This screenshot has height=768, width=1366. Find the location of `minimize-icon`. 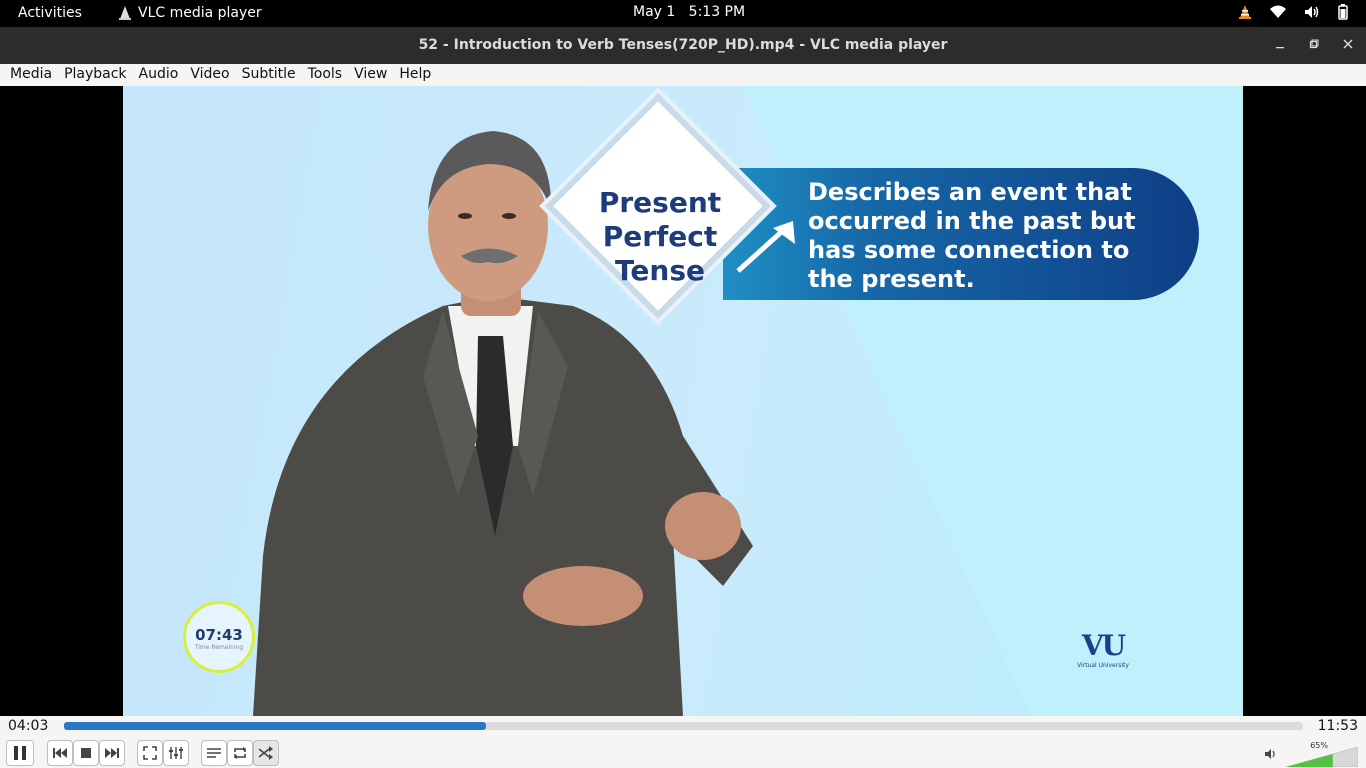

minimize-icon is located at coordinates (1280, 48).